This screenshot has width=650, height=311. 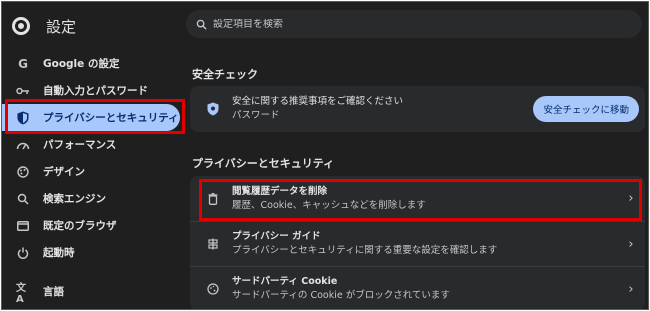 What do you see at coordinates (95, 291) in the screenshot?
I see `sidebar-item-languages: 文A 言語` at bounding box center [95, 291].